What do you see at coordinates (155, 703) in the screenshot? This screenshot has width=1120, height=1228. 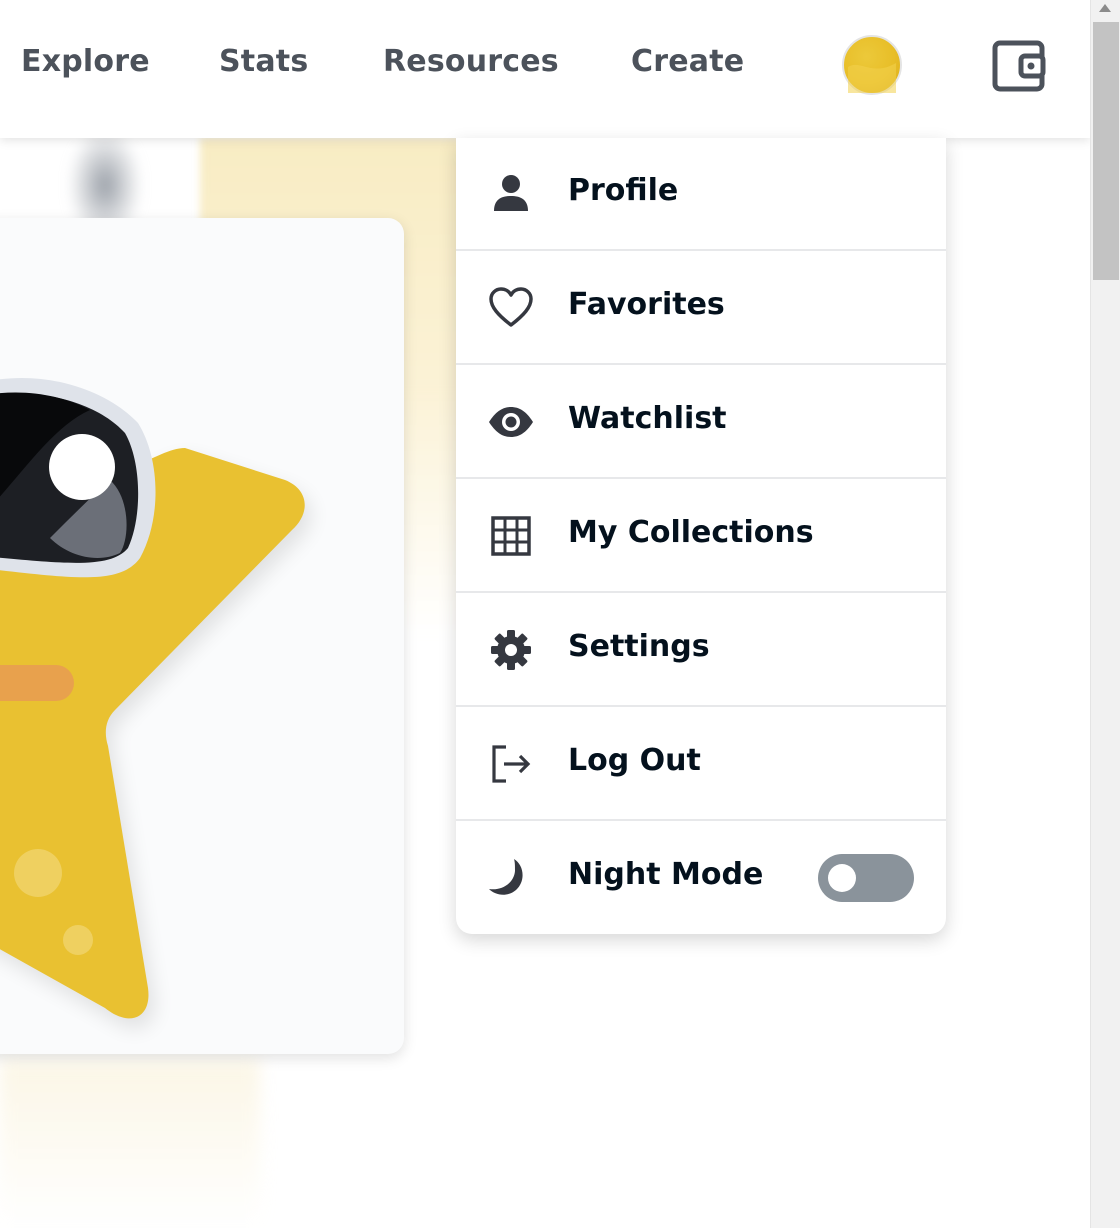 I see `star-mascot-image` at bounding box center [155, 703].